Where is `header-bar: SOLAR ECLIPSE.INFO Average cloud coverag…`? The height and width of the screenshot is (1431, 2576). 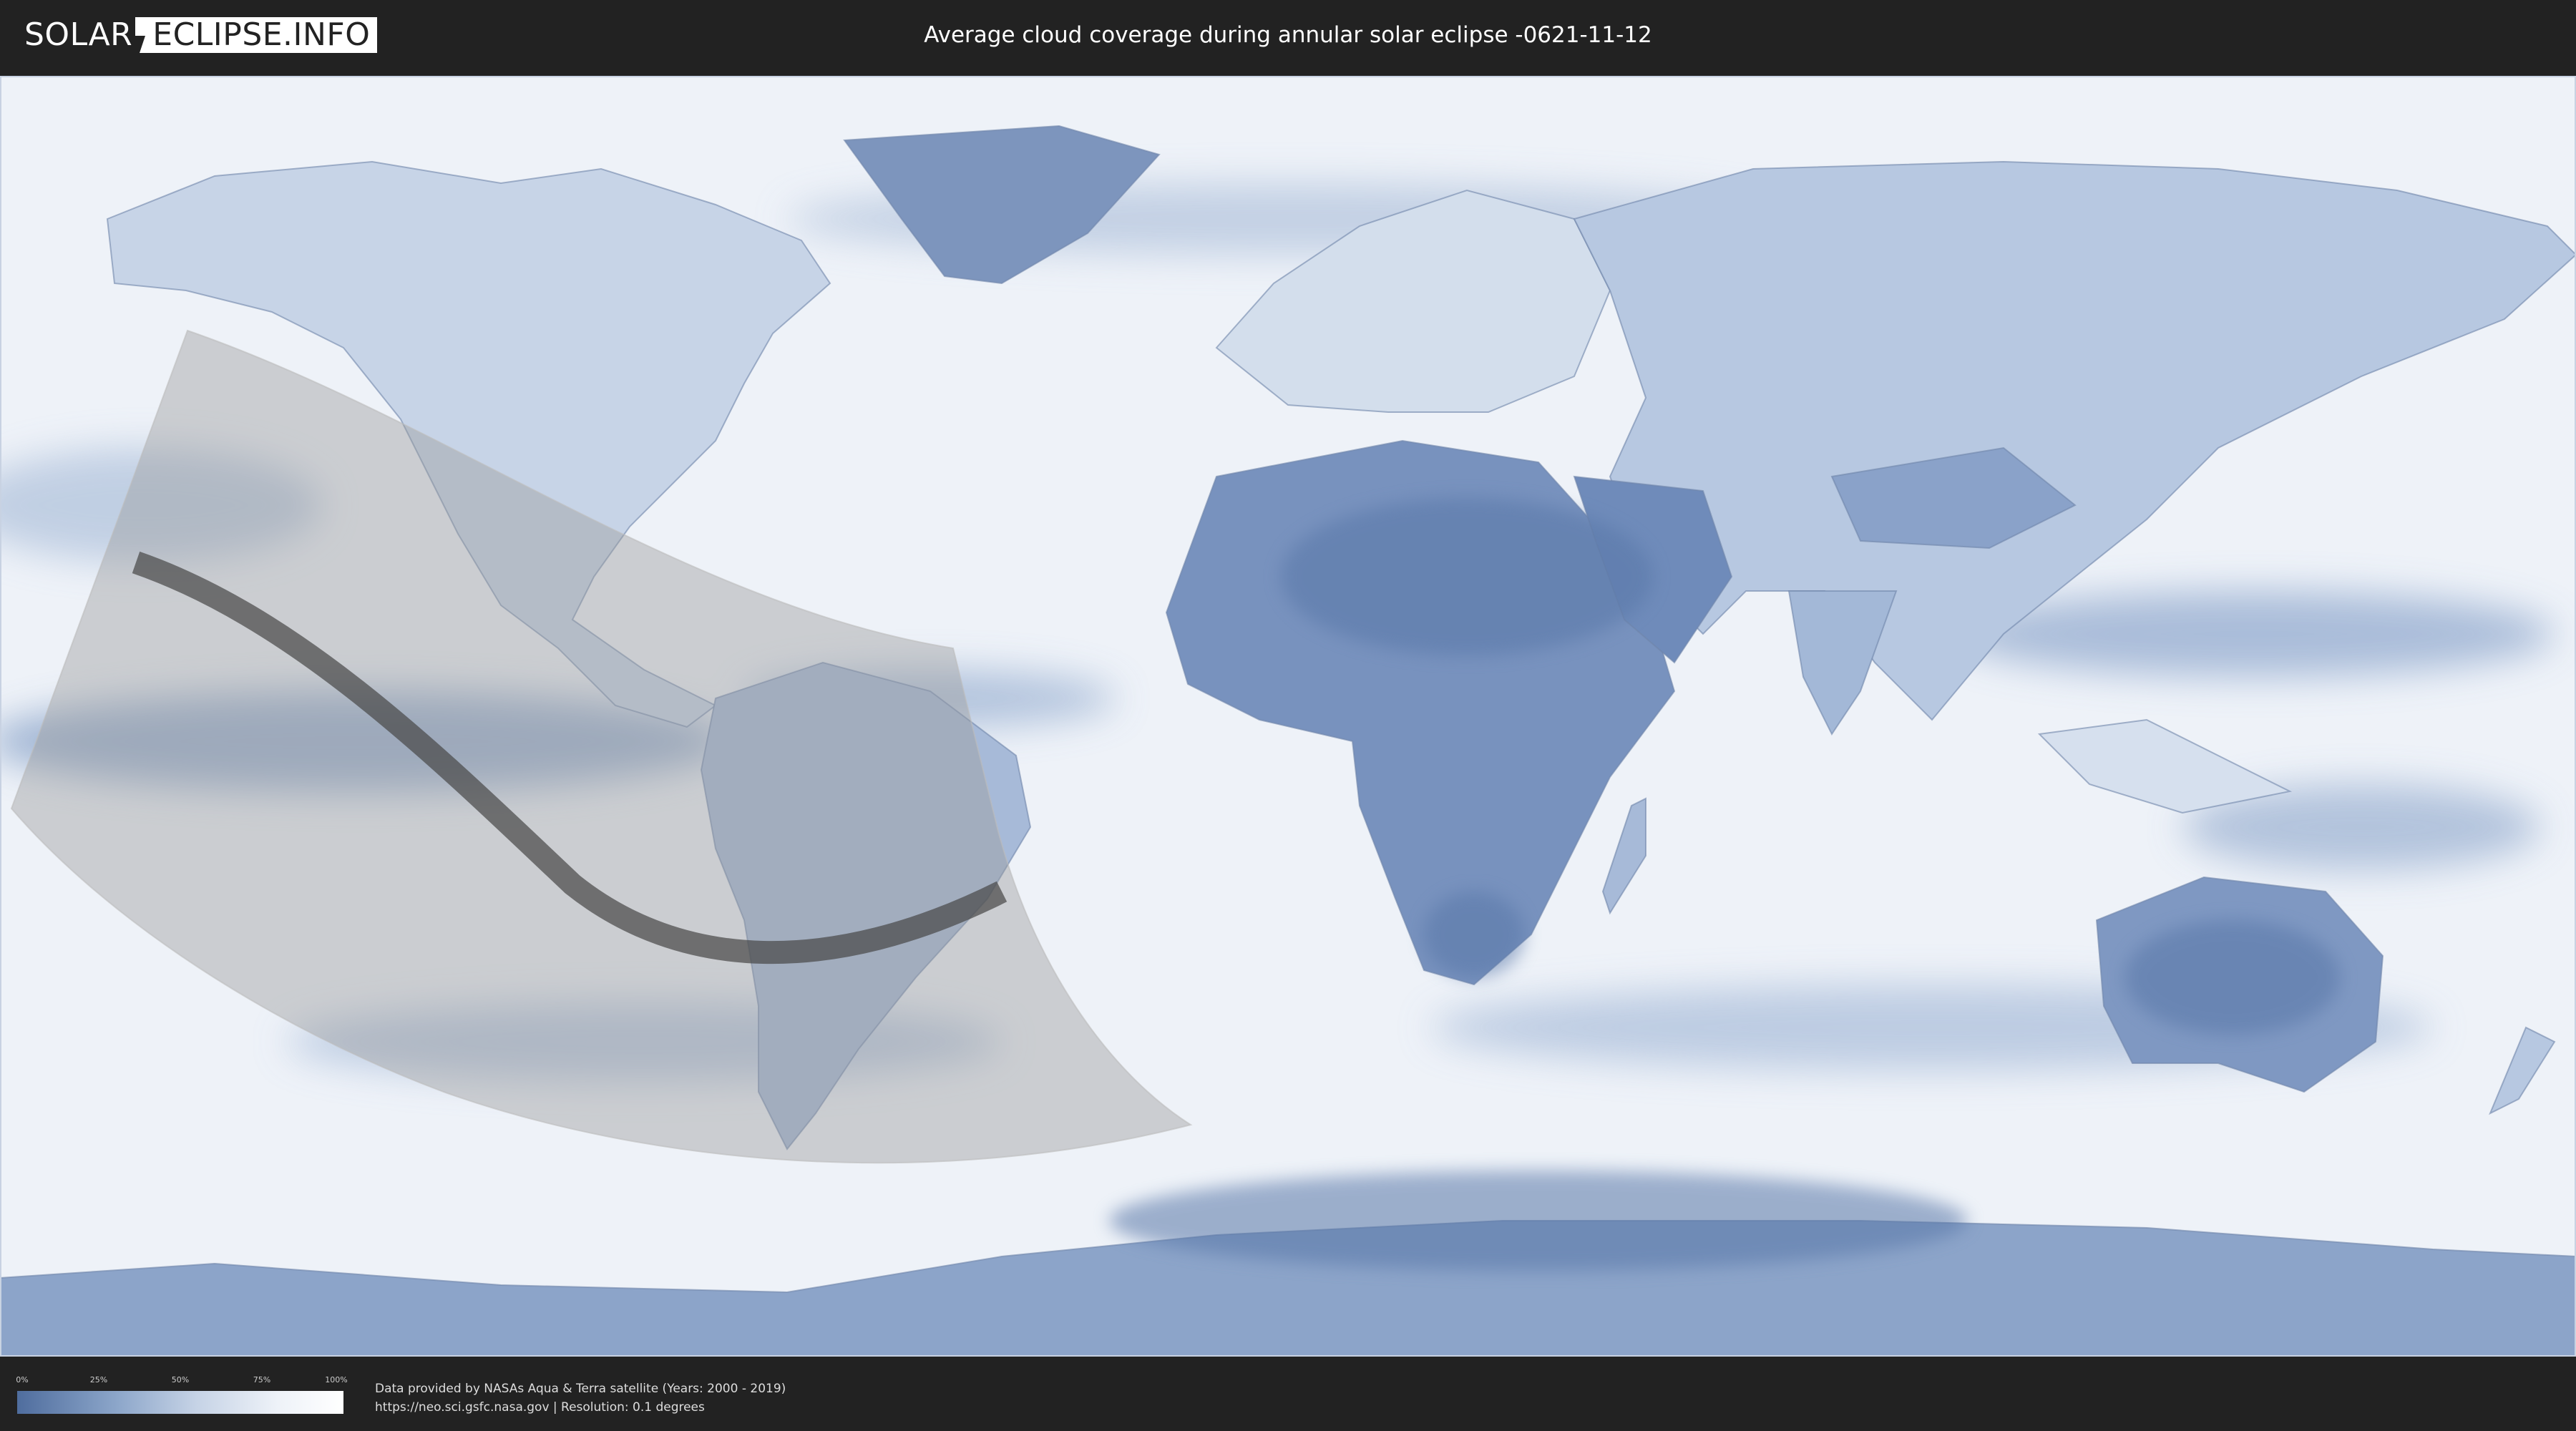 header-bar: SOLAR ECLIPSE.INFO Average cloud coverag… is located at coordinates (1288, 36).